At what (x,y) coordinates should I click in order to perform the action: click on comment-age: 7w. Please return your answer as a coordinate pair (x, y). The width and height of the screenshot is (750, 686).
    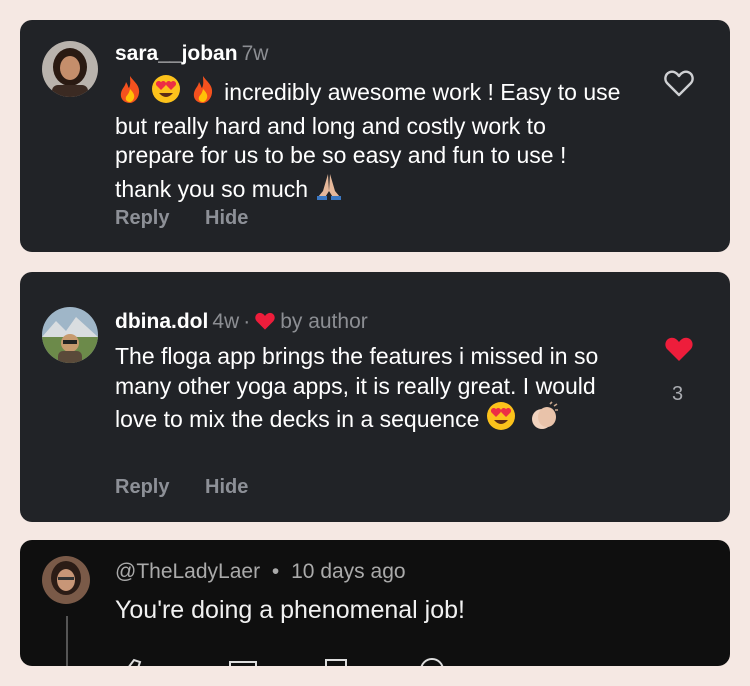
    Looking at the image, I should click on (255, 53).